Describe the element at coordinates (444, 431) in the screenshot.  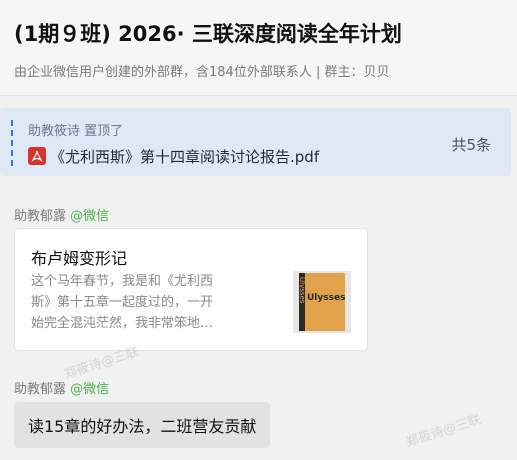
I see `watermark: 郑筱诗@三联` at that location.